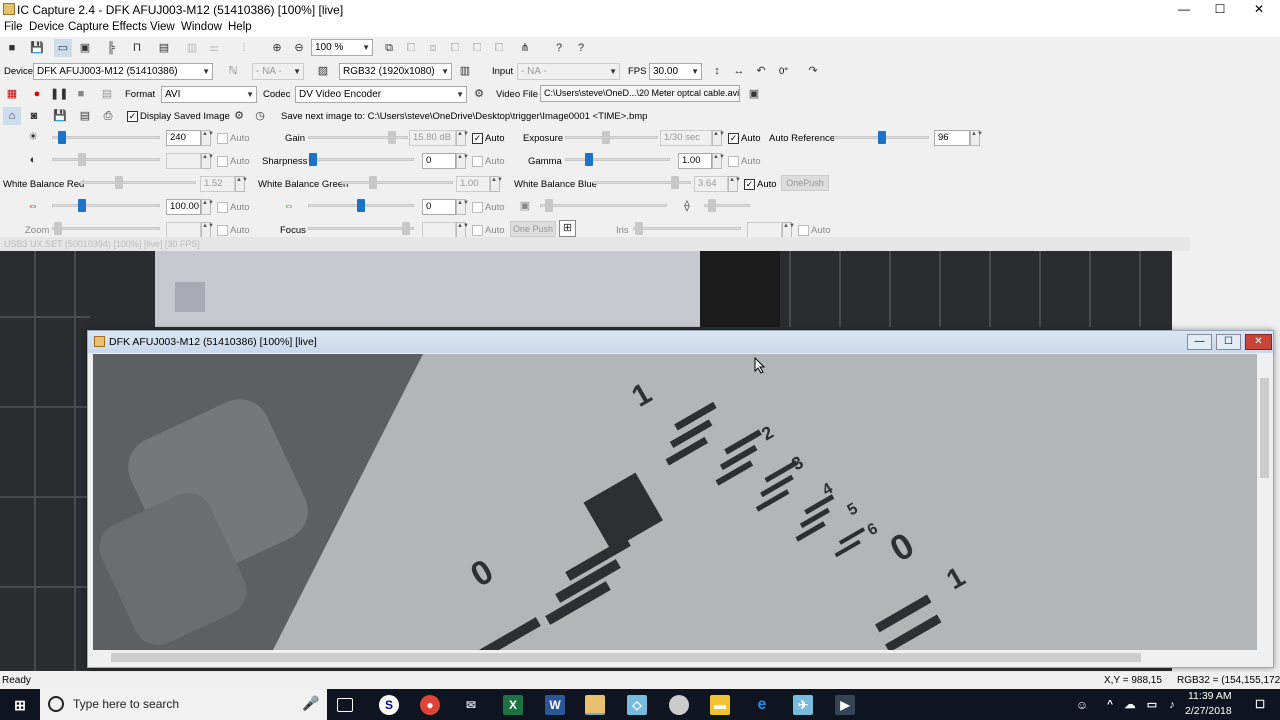  I want to click on chevron-up-icon: ^, so click(1110, 705).